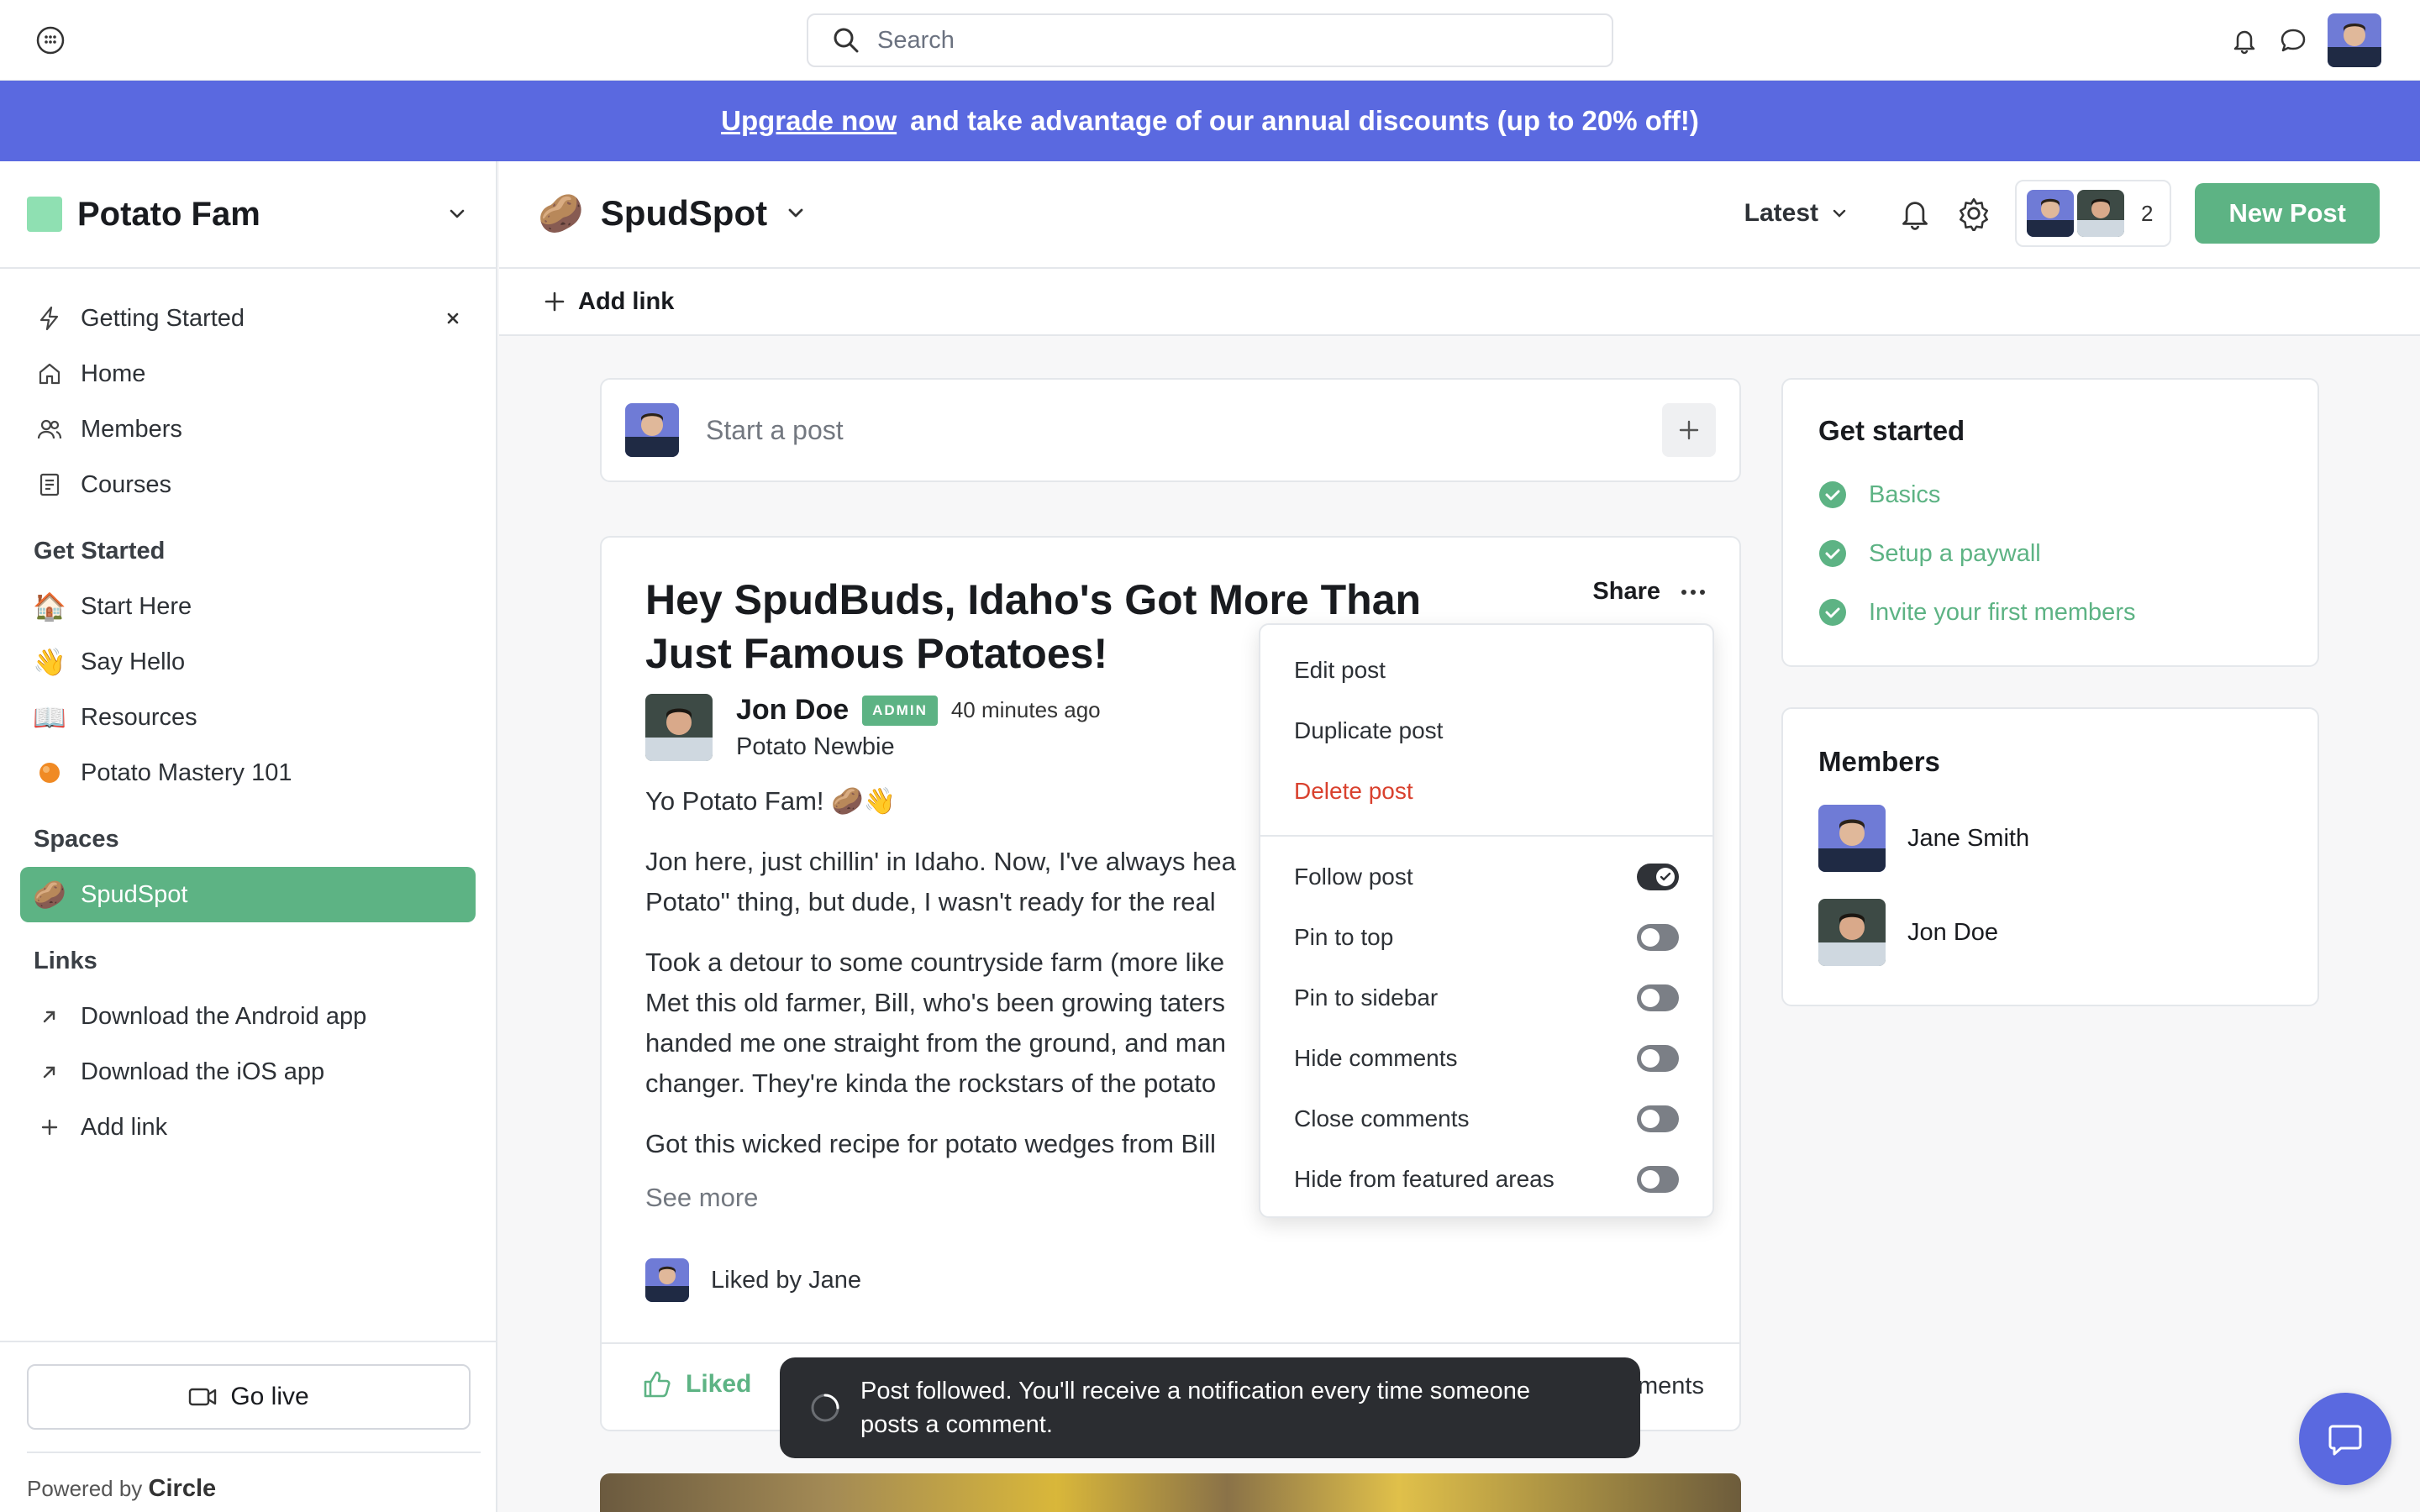 The height and width of the screenshot is (1512, 2420). I want to click on member-row: Jane Smith, so click(2050, 838).